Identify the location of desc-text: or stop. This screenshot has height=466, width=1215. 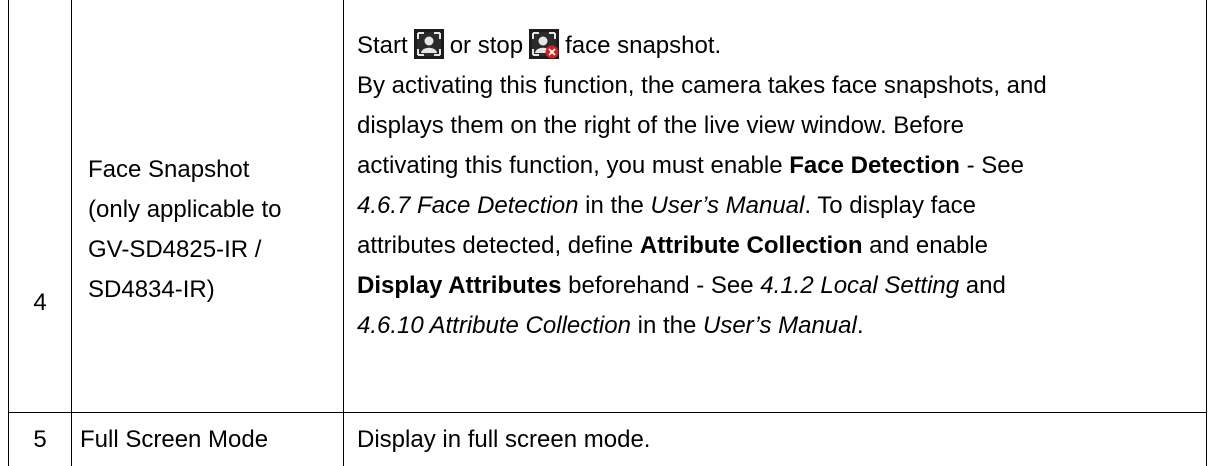
(486, 45).